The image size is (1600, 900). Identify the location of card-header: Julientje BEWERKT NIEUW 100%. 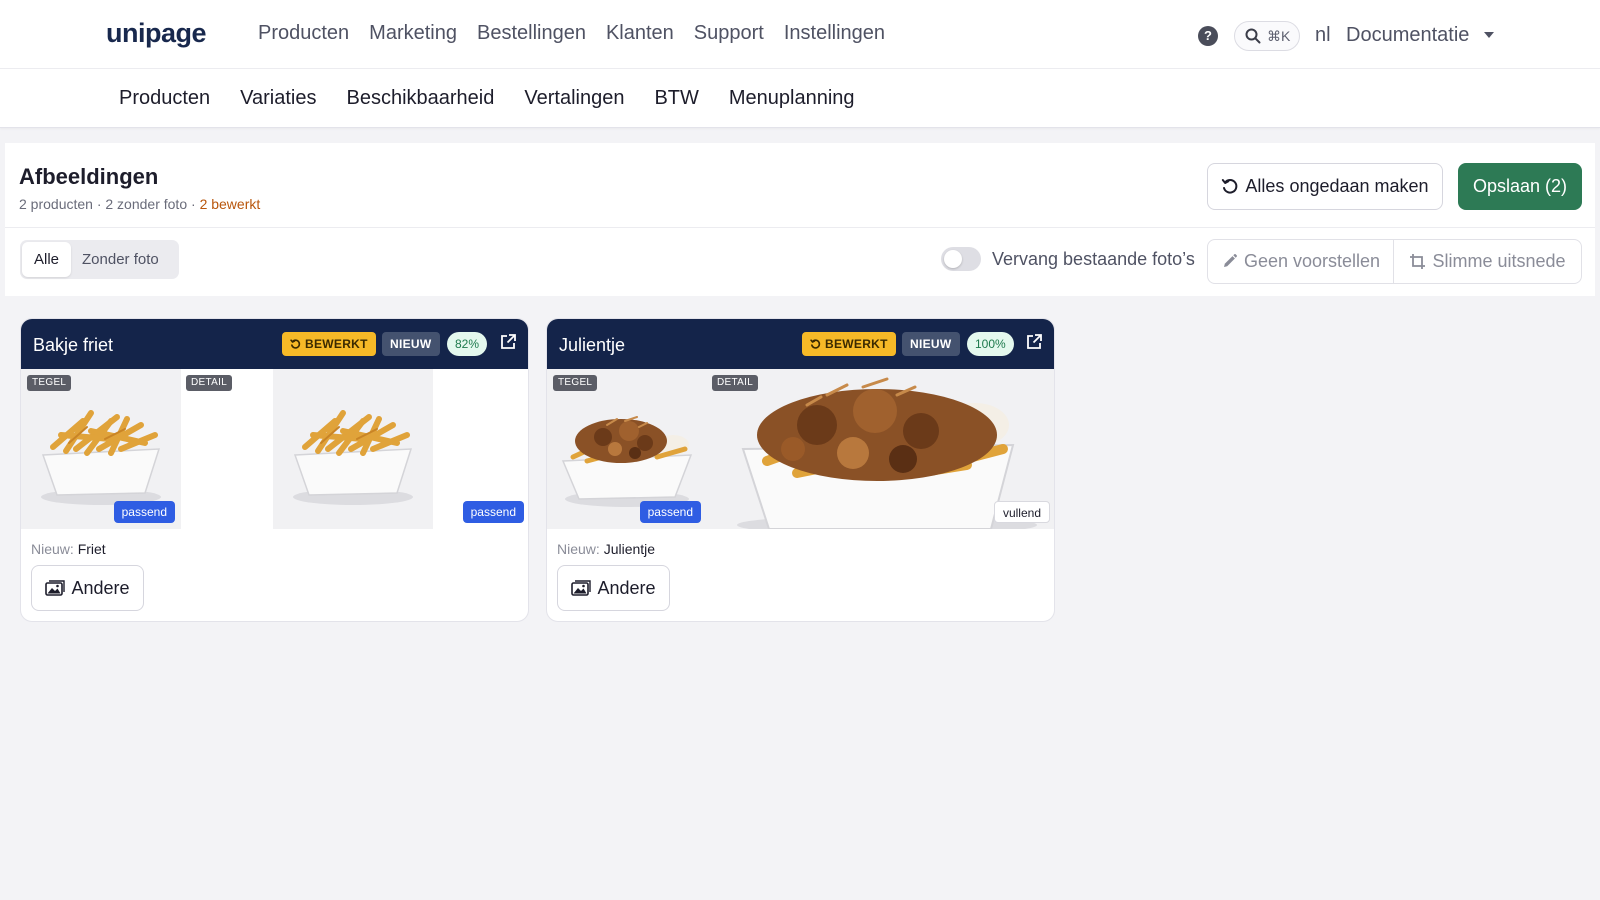
(800, 344).